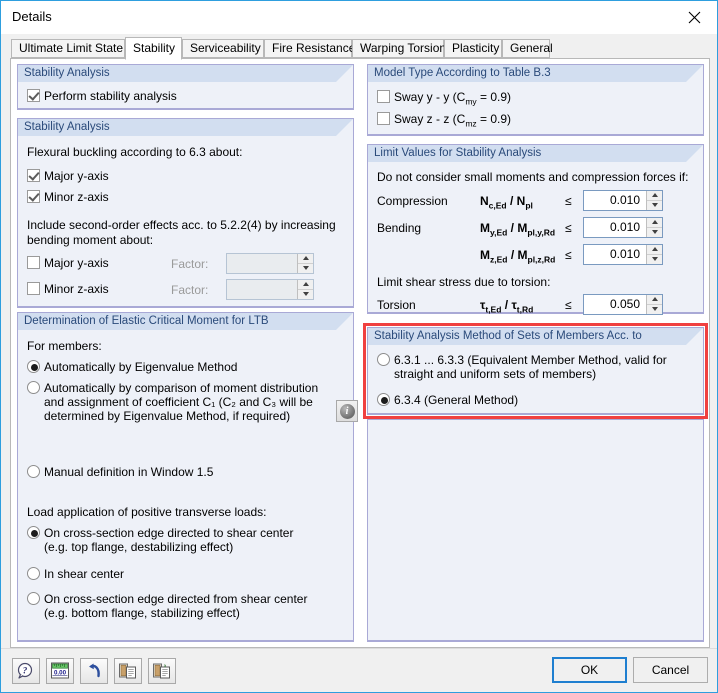 Image resolution: width=718 pixels, height=693 pixels. Describe the element at coordinates (190, 290) in the screenshot. I see `factor-label-z: Factor:` at that location.